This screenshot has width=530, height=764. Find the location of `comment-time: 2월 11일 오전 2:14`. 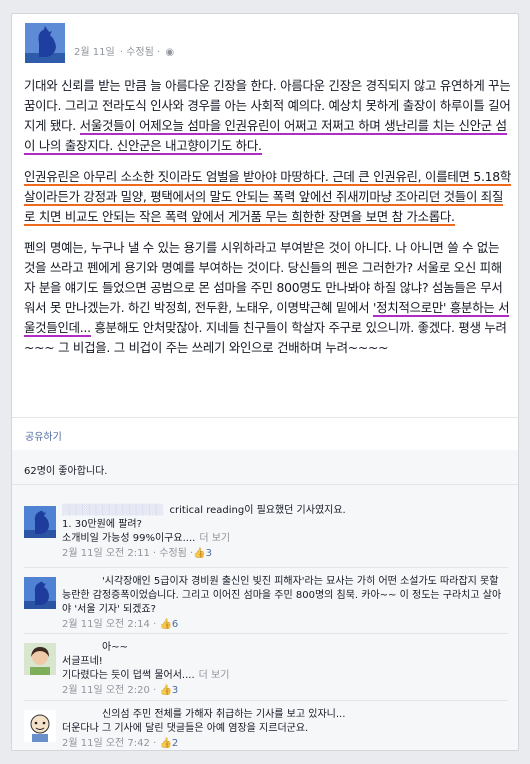

comment-time: 2월 11일 오전 2:14 is located at coordinates (106, 624).